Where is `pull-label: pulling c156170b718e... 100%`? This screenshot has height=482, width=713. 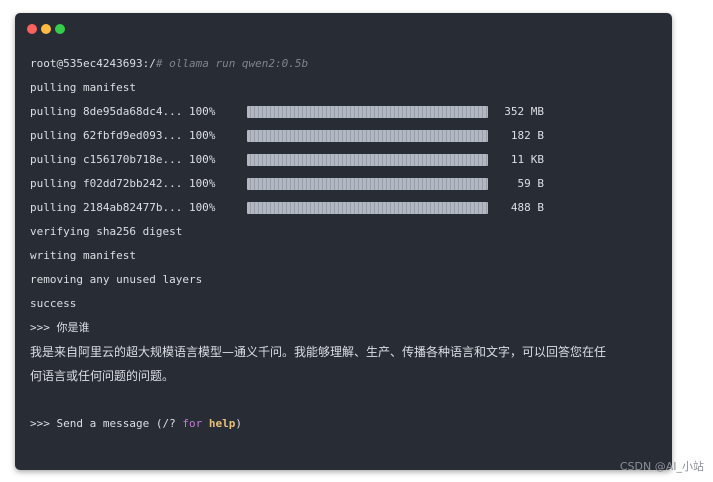 pull-label: pulling c156170b718e... 100% is located at coordinates (123, 159).